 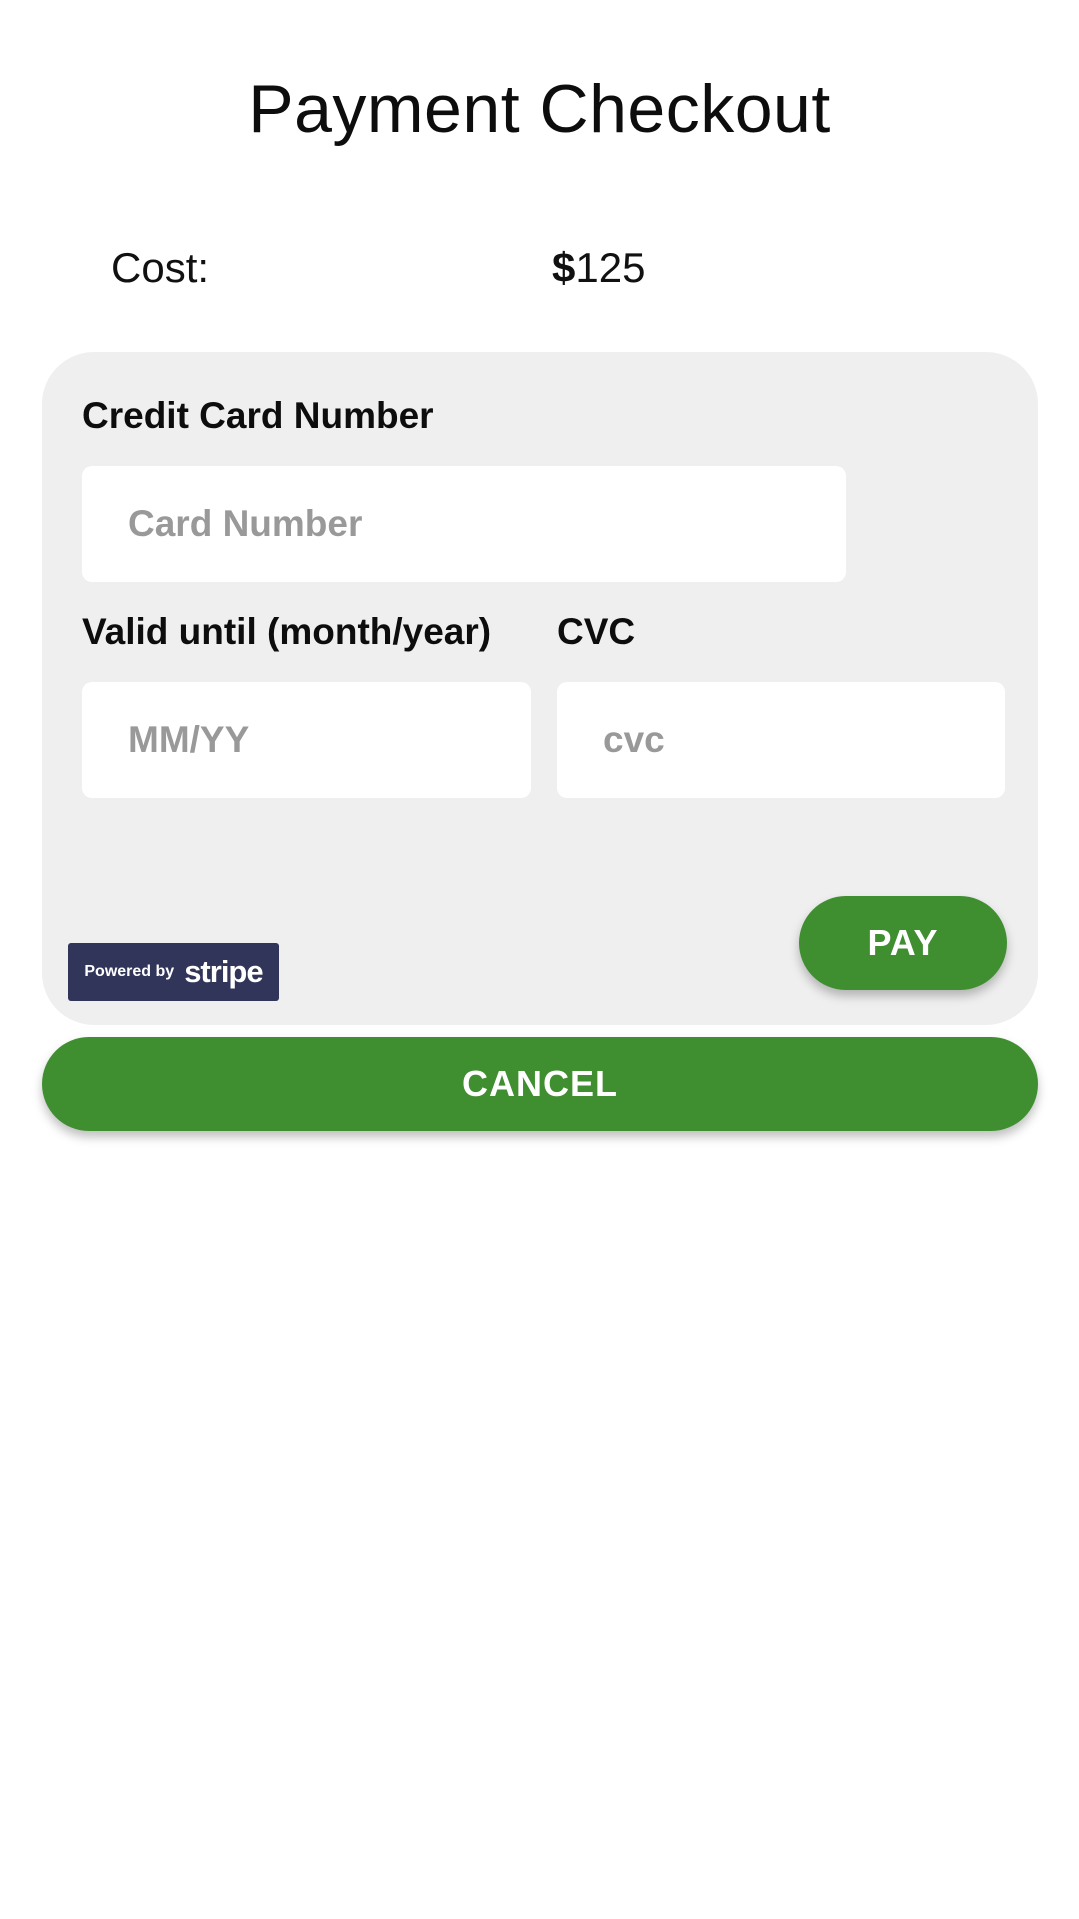 What do you see at coordinates (610, 267) in the screenshot?
I see `cost-amount: 125` at bounding box center [610, 267].